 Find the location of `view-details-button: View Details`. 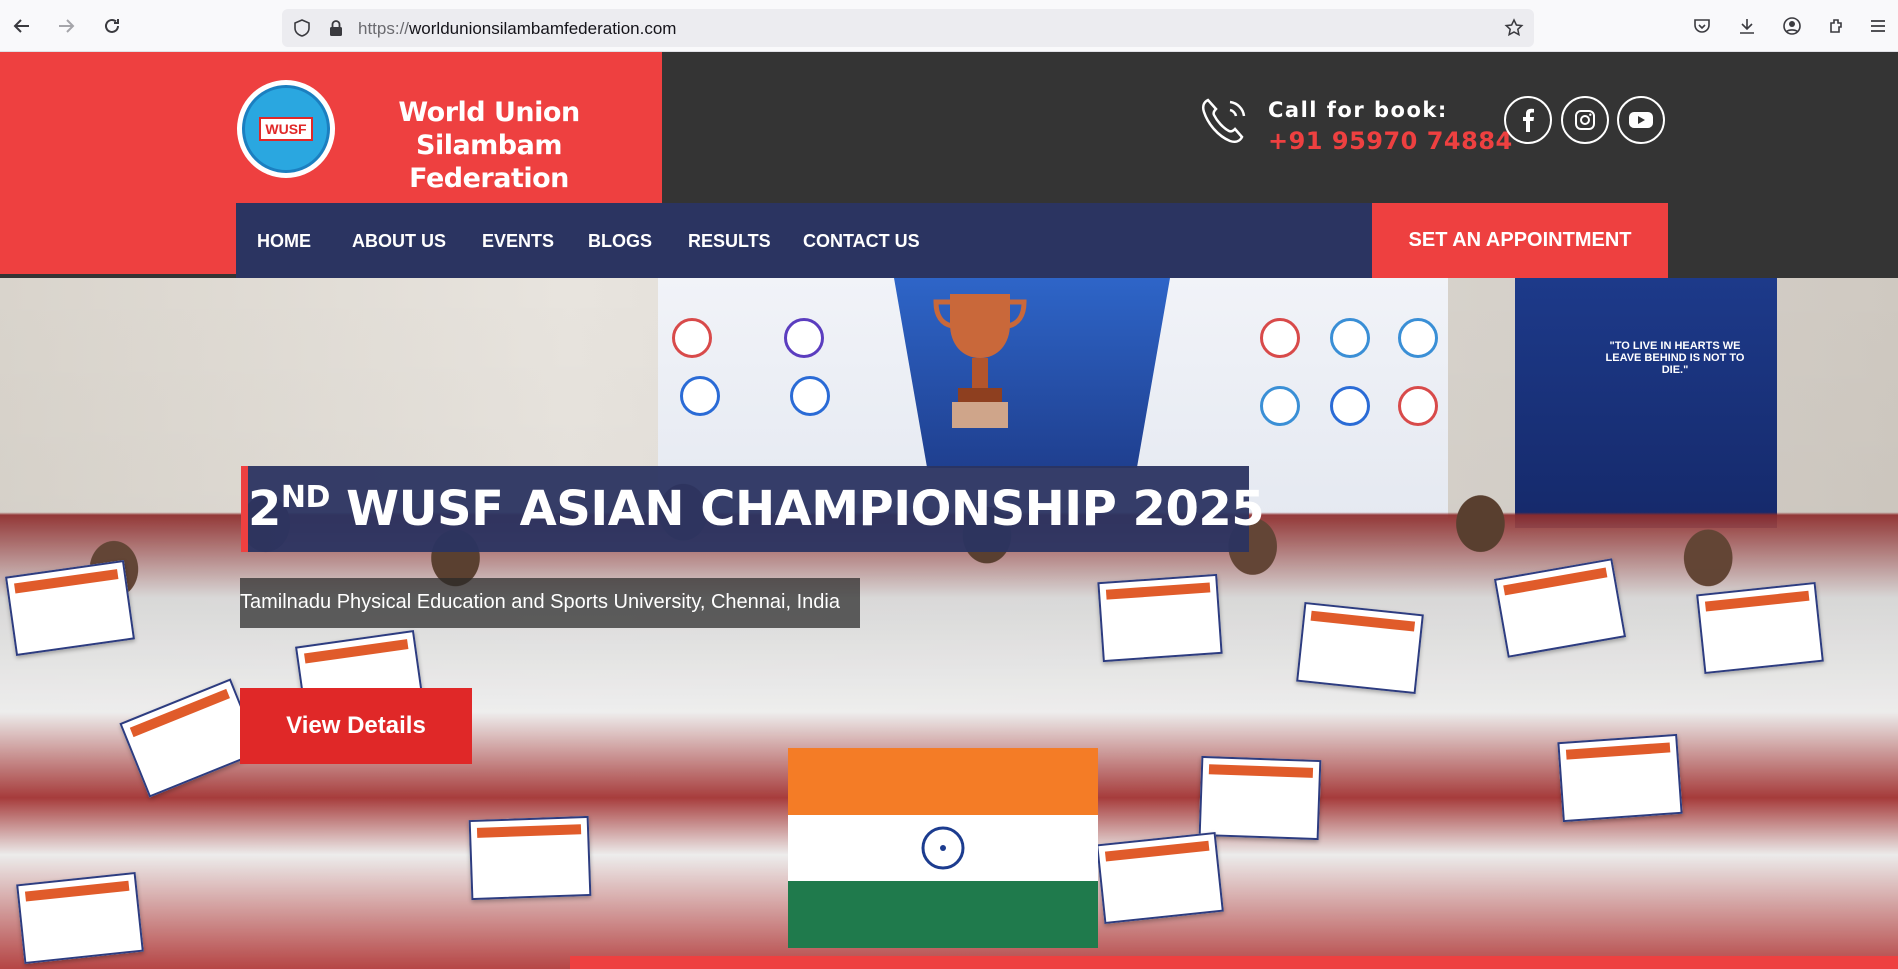

view-details-button: View Details is located at coordinates (356, 726).